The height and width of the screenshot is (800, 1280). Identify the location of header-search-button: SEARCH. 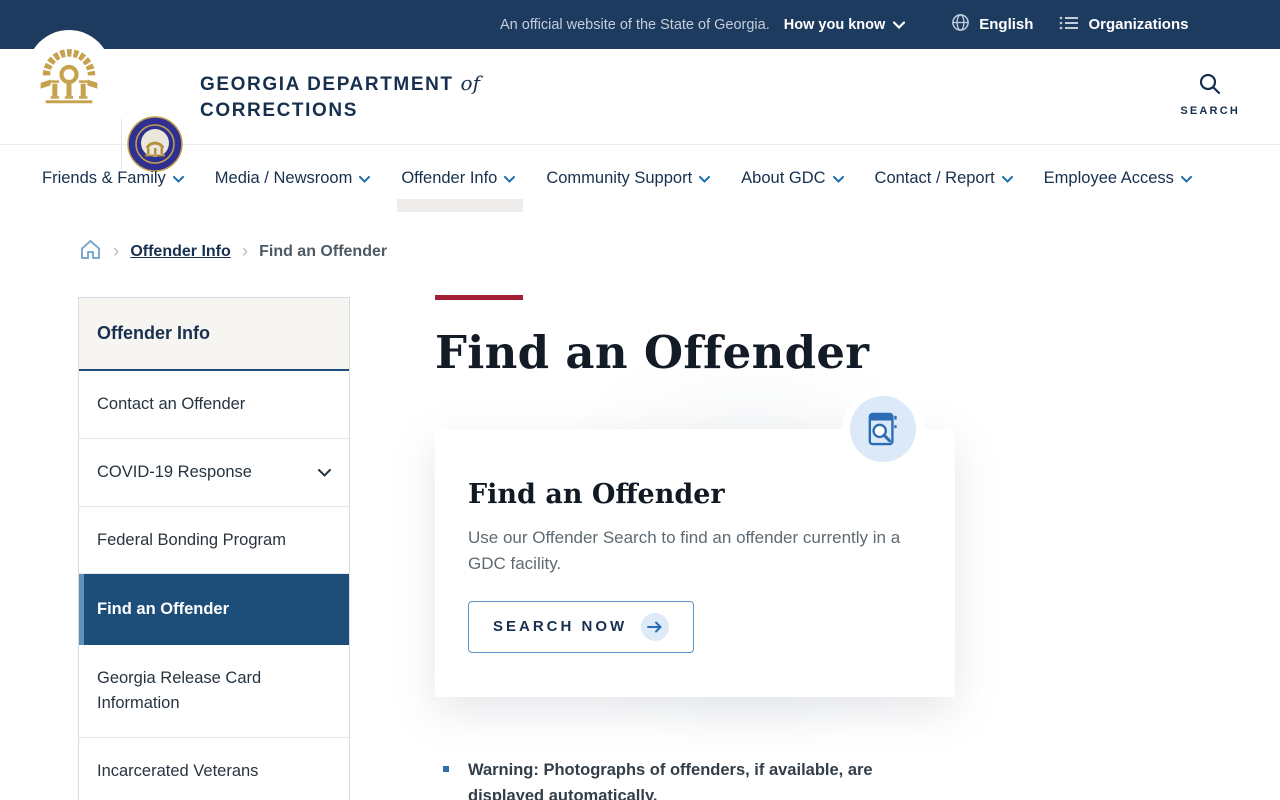
(1210, 94).